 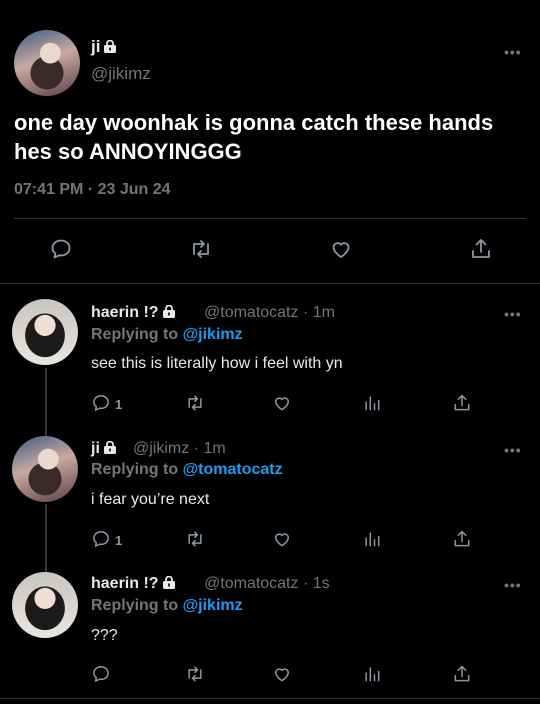 What do you see at coordinates (217, 363) in the screenshot?
I see `reply-text: see this is literally how i feel with yn` at bounding box center [217, 363].